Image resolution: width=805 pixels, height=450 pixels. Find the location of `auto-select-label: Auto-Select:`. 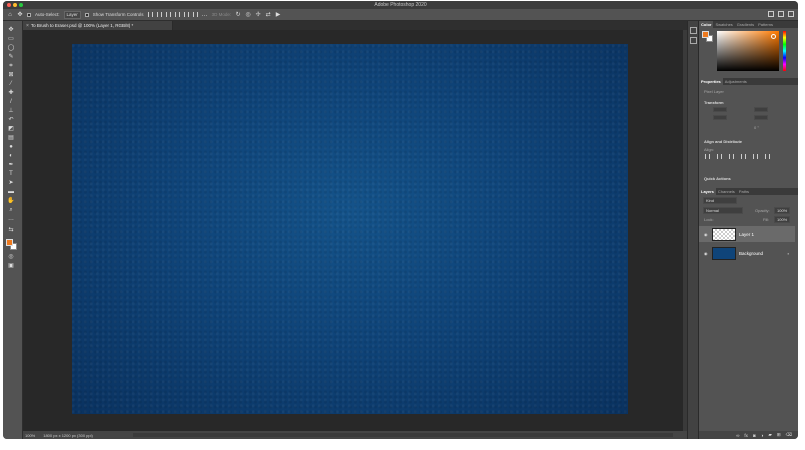

auto-select-label: Auto-Select: is located at coordinates (47, 14).